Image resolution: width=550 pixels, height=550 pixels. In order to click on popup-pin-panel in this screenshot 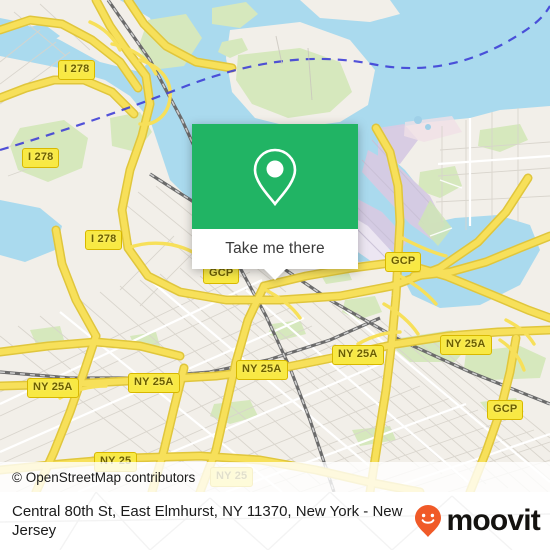, I will do `click(275, 176)`.